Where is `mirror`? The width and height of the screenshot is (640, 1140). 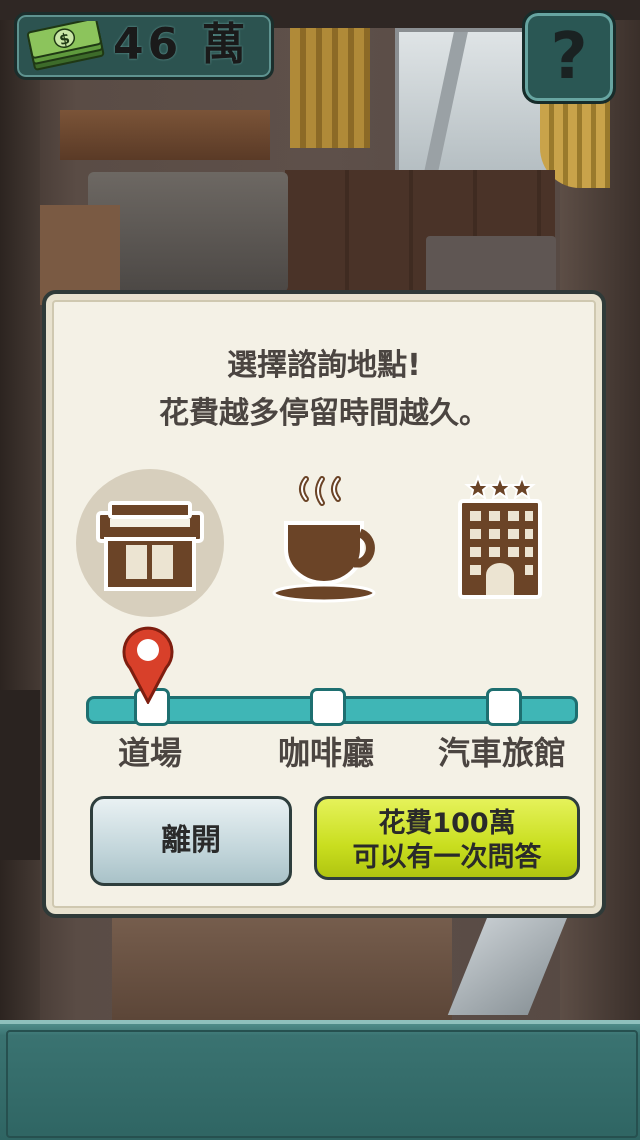
mirror is located at coordinates (510, 960).